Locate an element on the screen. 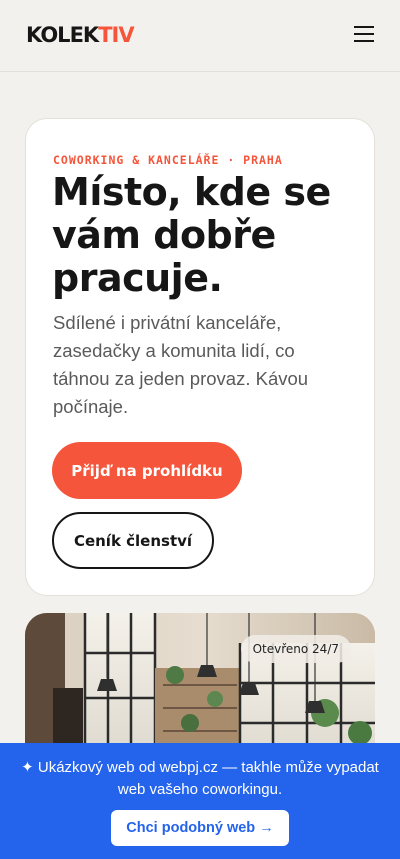 Image resolution: width=400 pixels, height=859 pixels. logo-main: KOLEK is located at coordinates (62, 35).